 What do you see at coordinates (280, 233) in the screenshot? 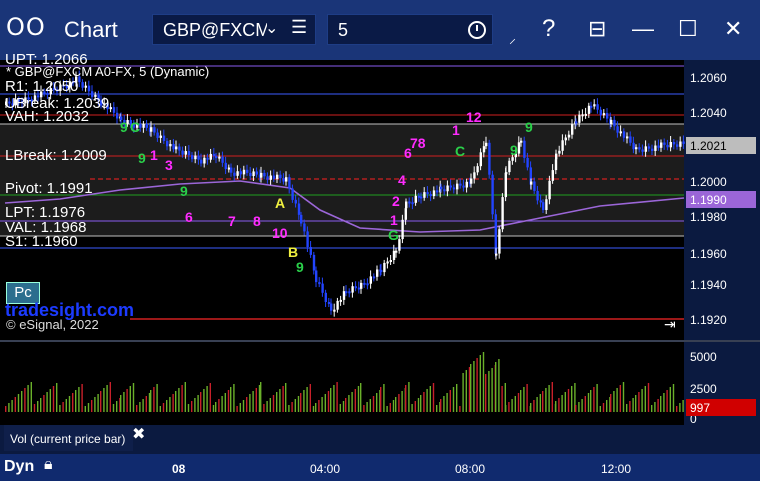
I see `signal-marker: 10` at bounding box center [280, 233].